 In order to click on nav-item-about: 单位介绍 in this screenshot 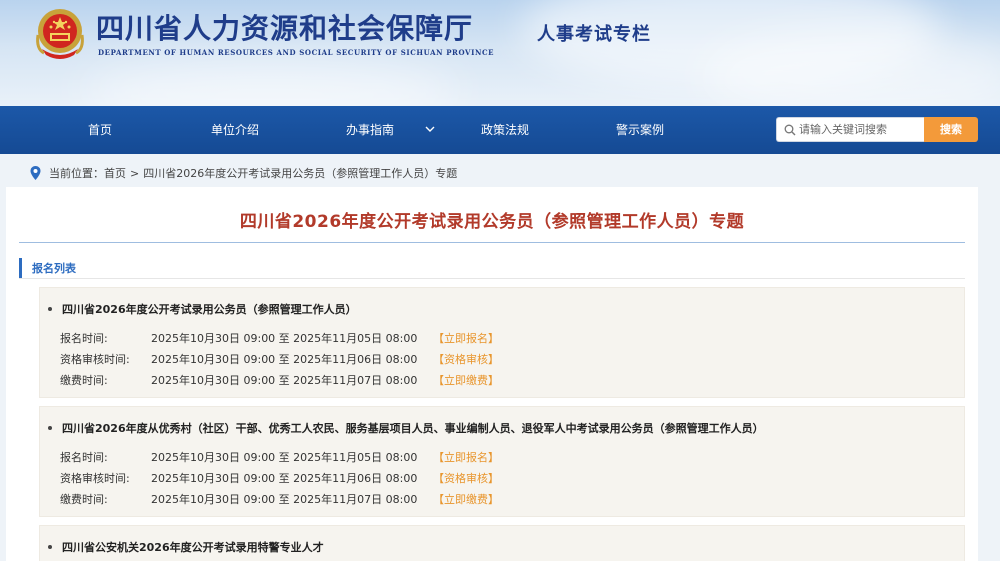, I will do `click(235, 130)`.